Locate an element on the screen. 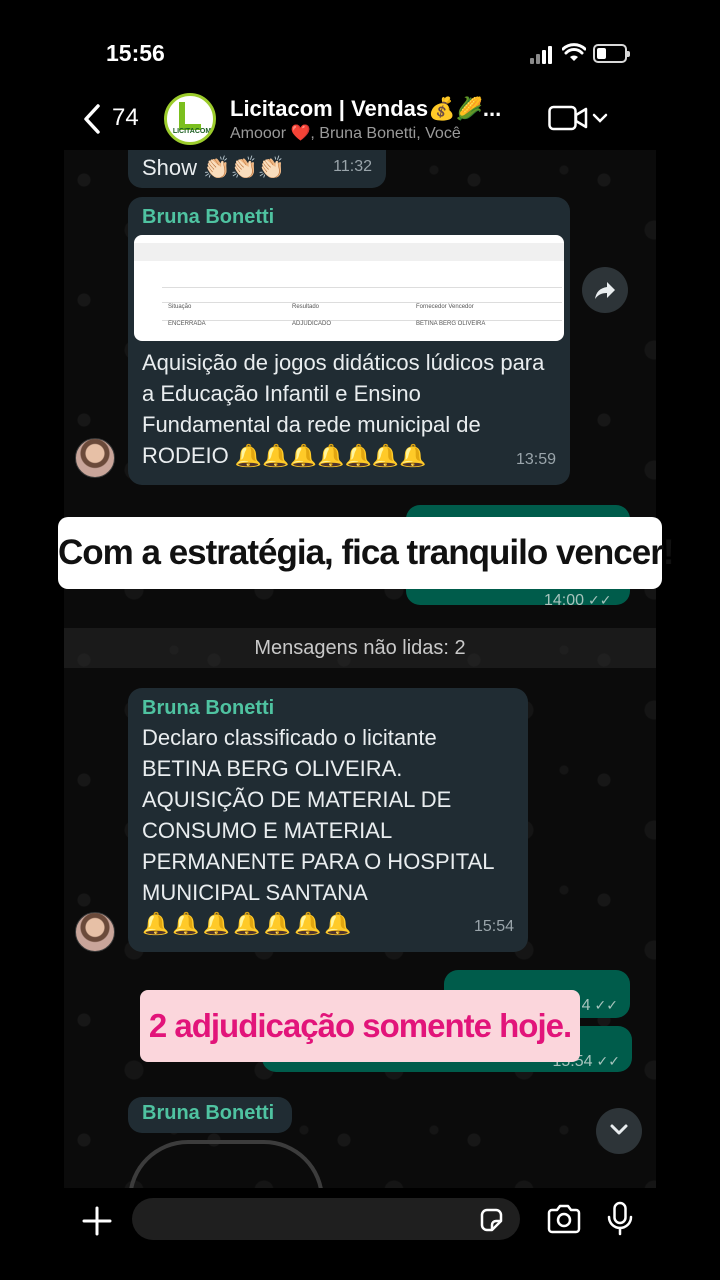 This screenshot has height=1280, width=720. camera-icon is located at coordinates (564, 1219).